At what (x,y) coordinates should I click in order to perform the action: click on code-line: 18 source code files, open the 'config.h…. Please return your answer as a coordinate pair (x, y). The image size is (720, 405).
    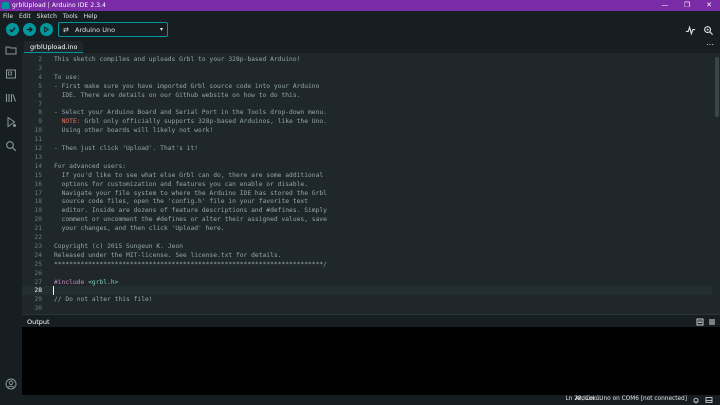
    Looking at the image, I should click on (367, 201).